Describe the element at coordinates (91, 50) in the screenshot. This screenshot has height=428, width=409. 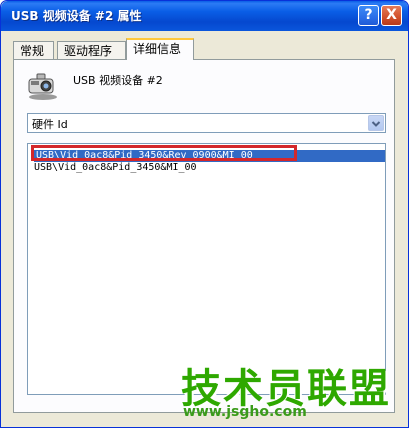
I see `tab-driver: 驱动程序` at that location.